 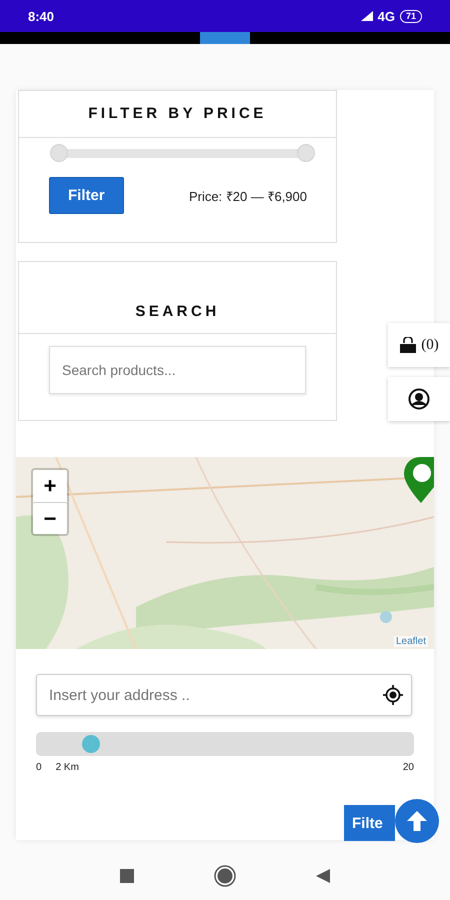 What do you see at coordinates (39, 767) in the screenshot?
I see `scale-label: 0` at bounding box center [39, 767].